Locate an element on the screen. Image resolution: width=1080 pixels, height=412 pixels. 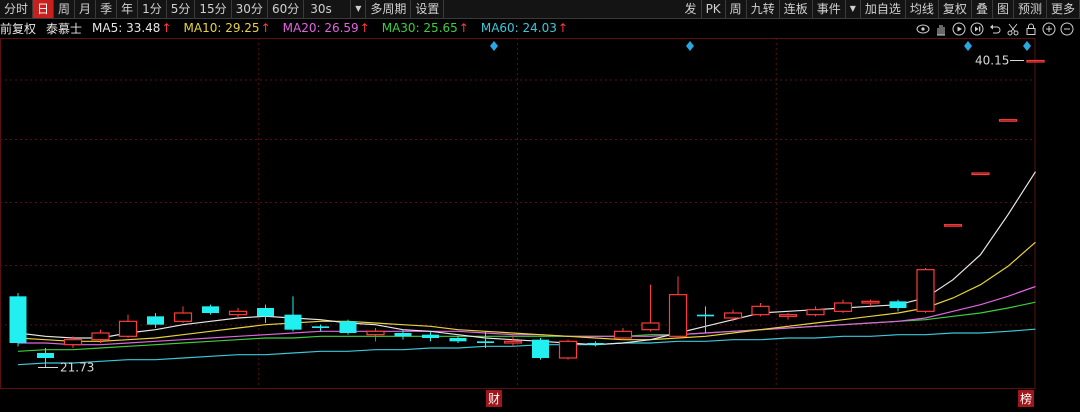
ma-item-4: MA60: 24.03↑ is located at coordinates (524, 28).